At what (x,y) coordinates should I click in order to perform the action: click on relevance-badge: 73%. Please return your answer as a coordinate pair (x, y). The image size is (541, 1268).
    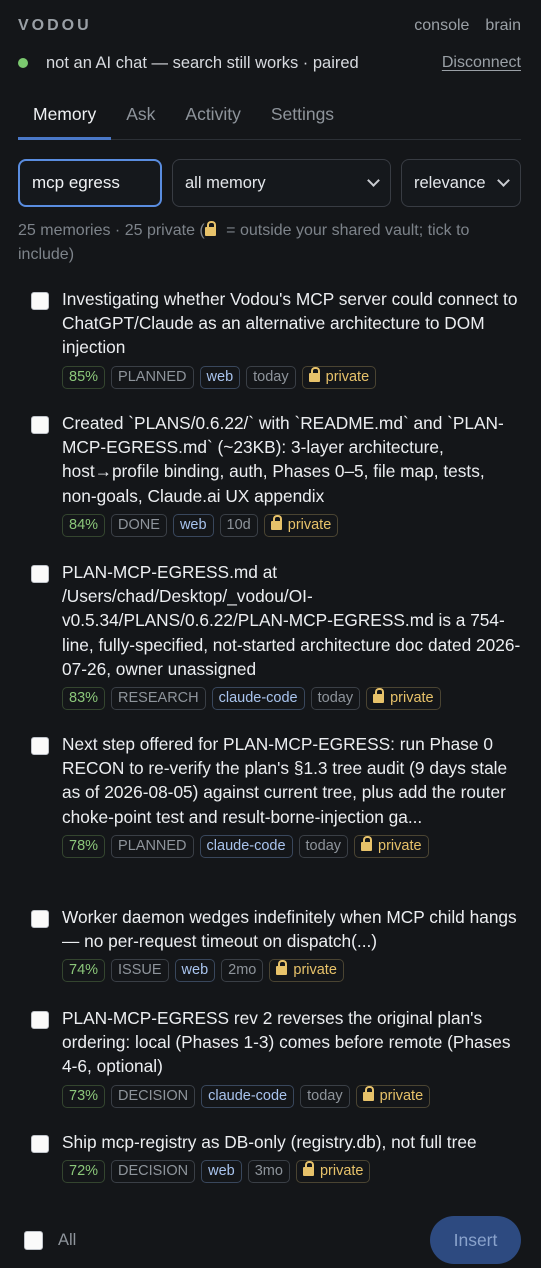
    Looking at the image, I should click on (84, 1096).